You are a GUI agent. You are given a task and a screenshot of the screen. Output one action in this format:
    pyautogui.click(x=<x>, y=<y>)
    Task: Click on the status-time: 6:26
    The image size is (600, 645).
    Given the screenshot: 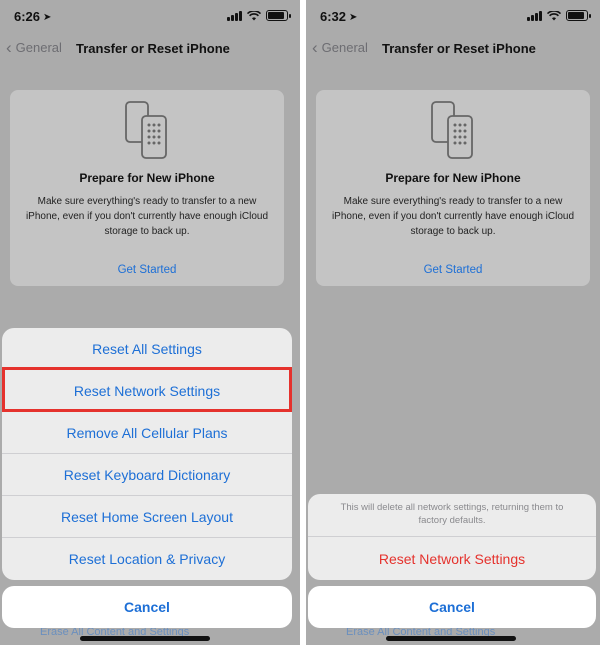 What is the action you would take?
    pyautogui.click(x=27, y=16)
    